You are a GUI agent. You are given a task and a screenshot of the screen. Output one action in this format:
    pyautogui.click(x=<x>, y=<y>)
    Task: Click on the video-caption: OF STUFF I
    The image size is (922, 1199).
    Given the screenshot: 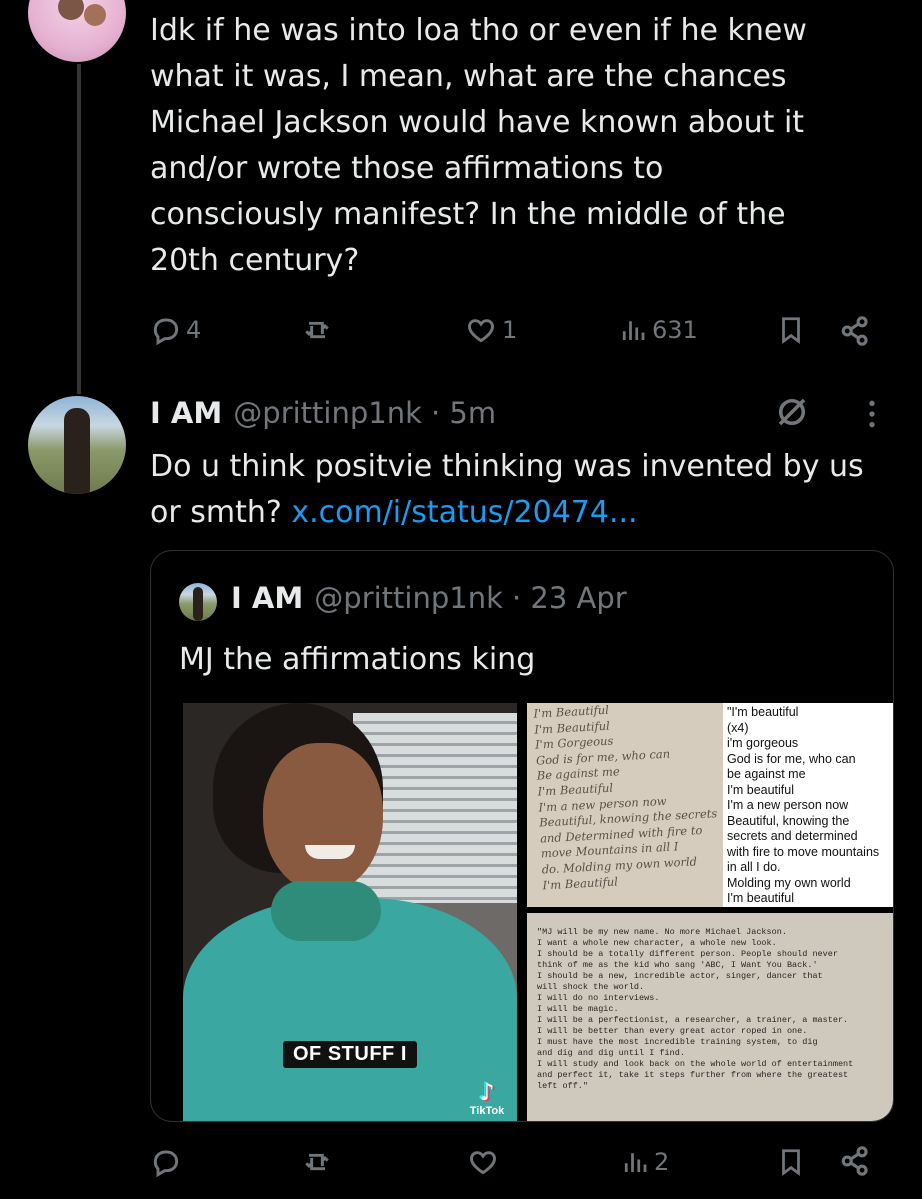 What is the action you would take?
    pyautogui.click(x=350, y=1054)
    